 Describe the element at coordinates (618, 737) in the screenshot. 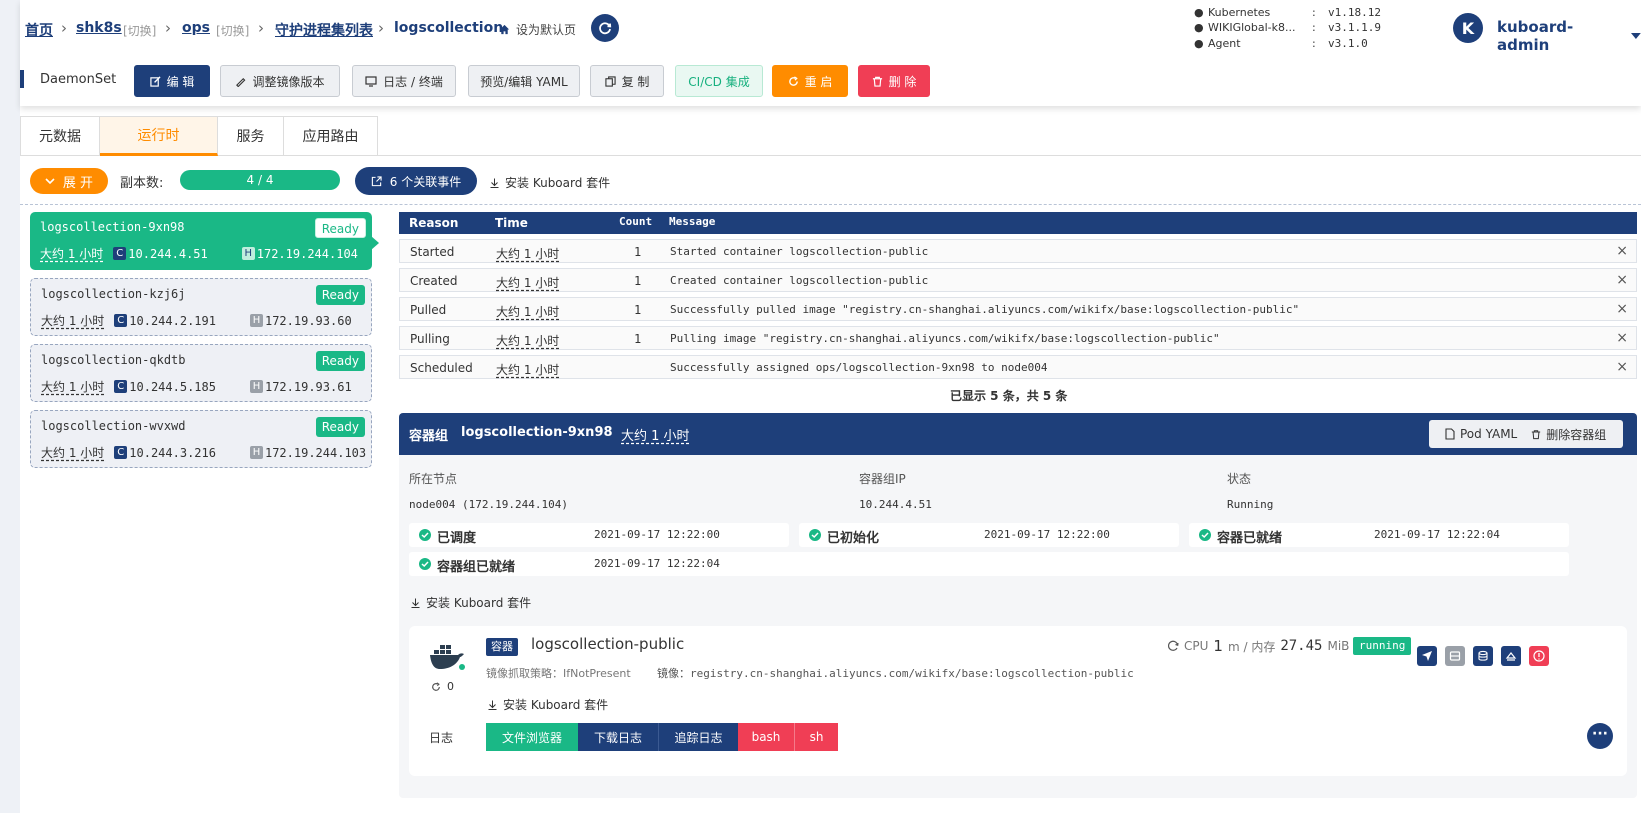

I see `download-logs-button: 下载日志` at that location.